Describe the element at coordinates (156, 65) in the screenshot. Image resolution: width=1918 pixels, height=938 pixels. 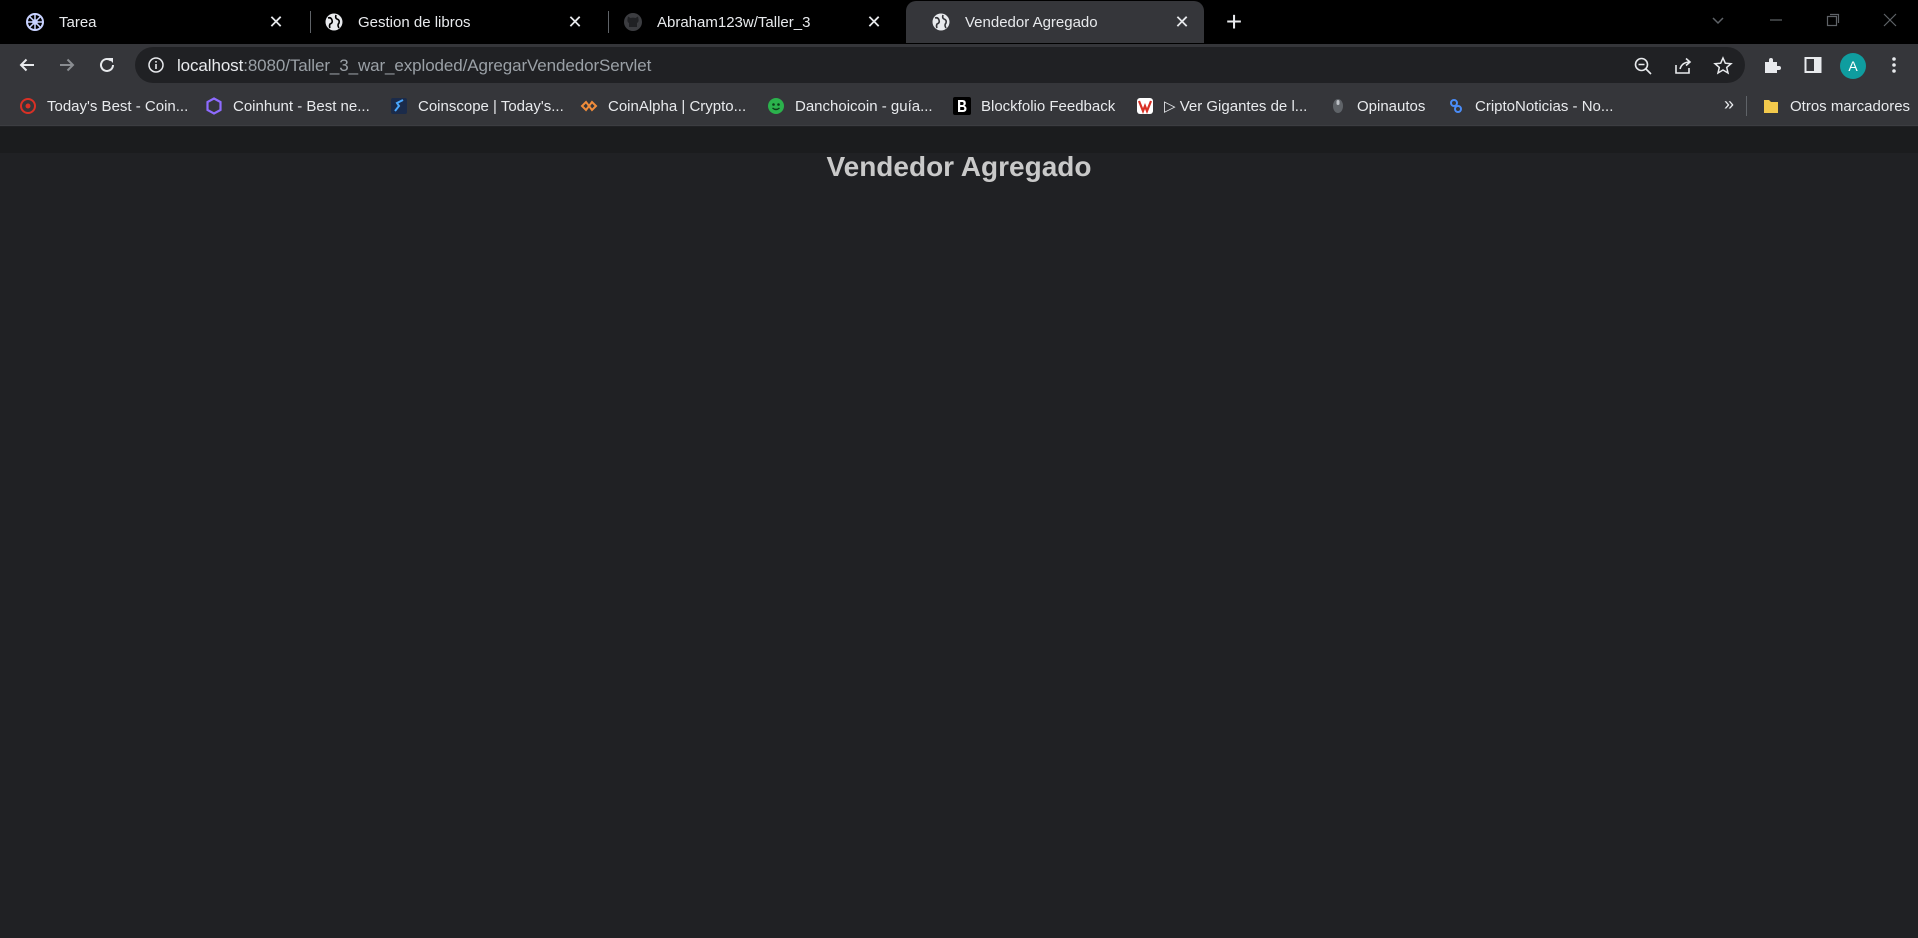
I see `info-icon` at that location.